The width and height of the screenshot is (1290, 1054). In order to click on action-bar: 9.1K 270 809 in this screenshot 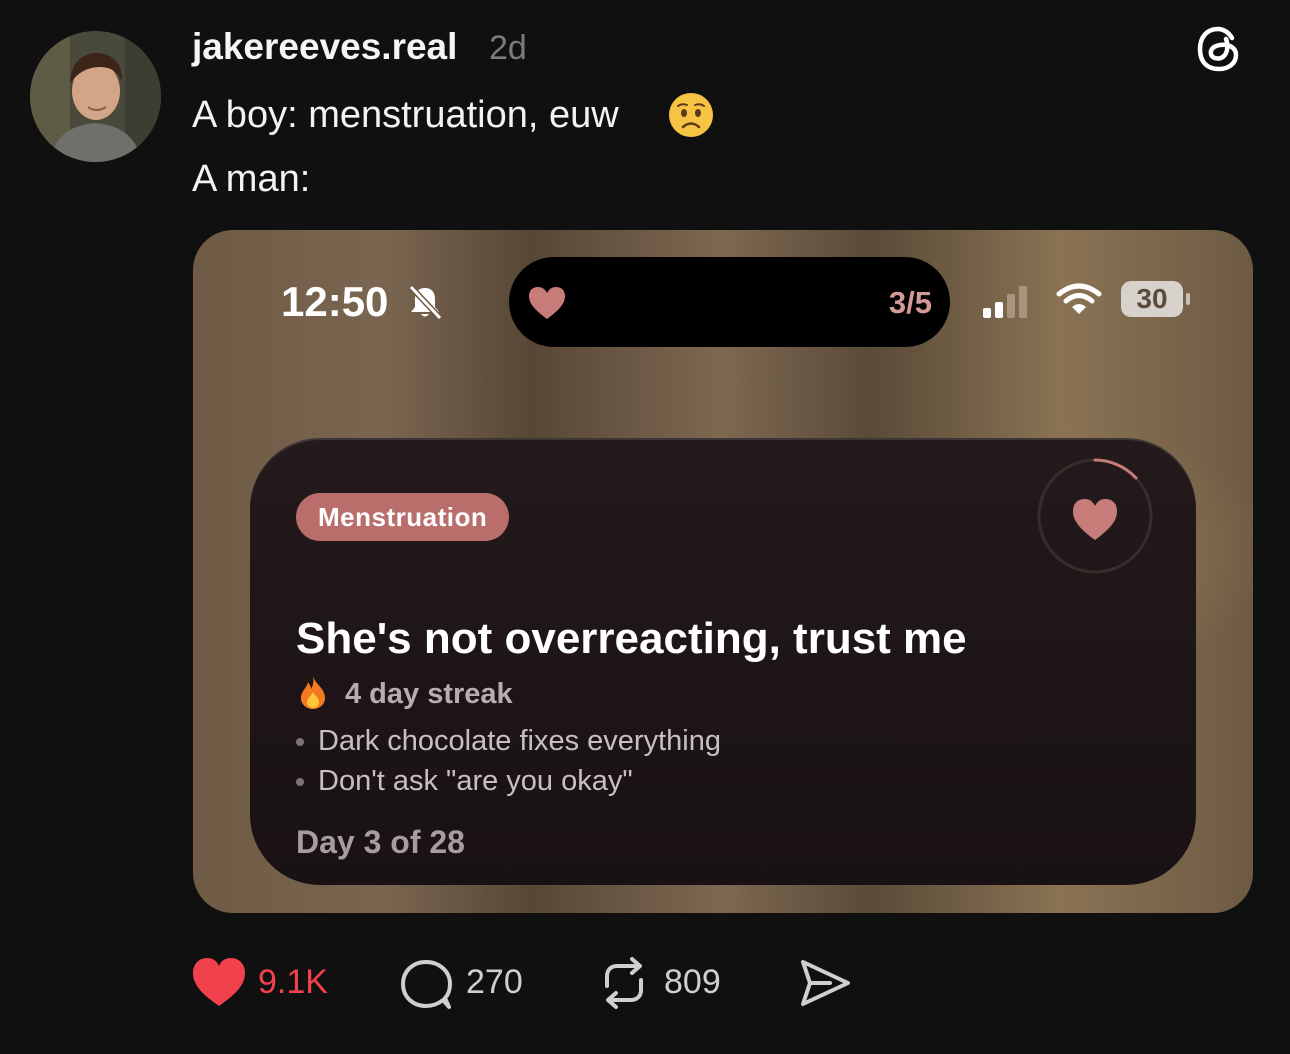, I will do `click(645, 985)`.